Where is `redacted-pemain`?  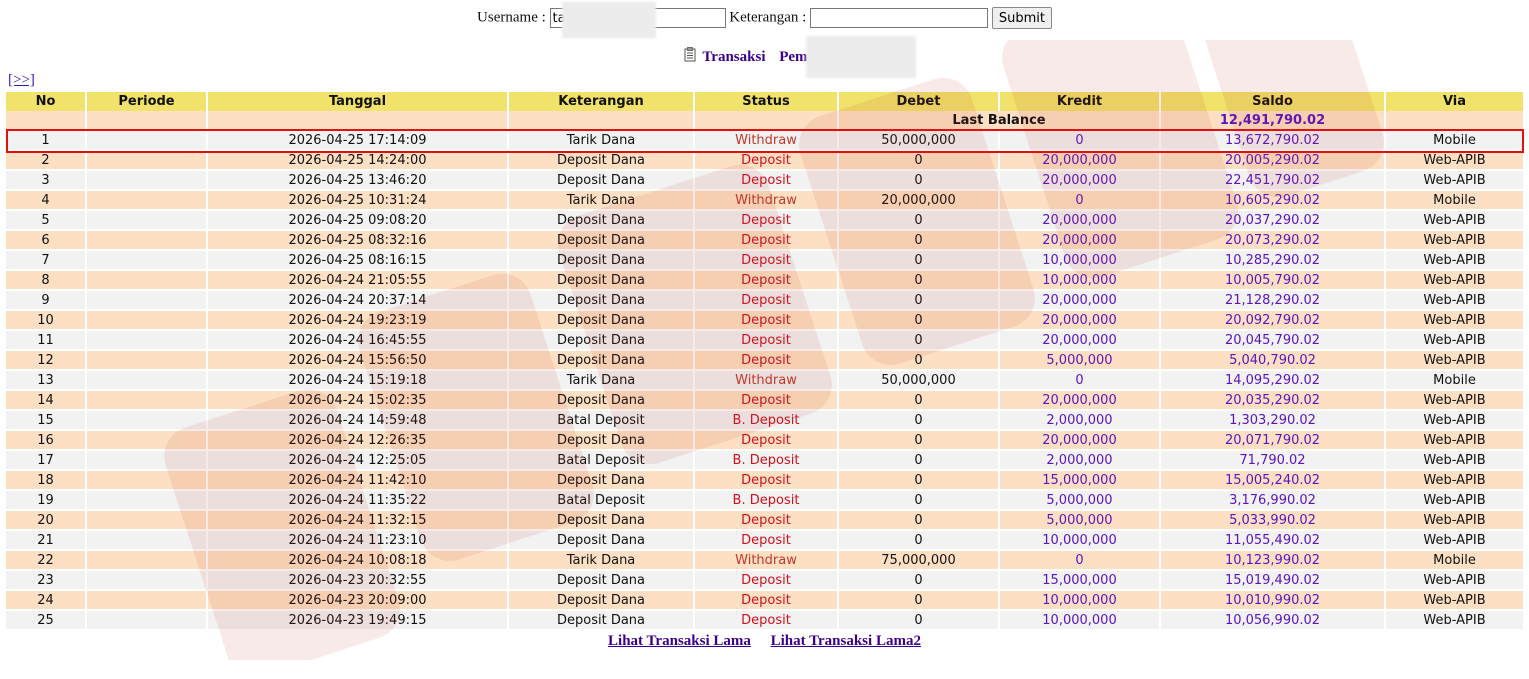 redacted-pemain is located at coordinates (861, 57).